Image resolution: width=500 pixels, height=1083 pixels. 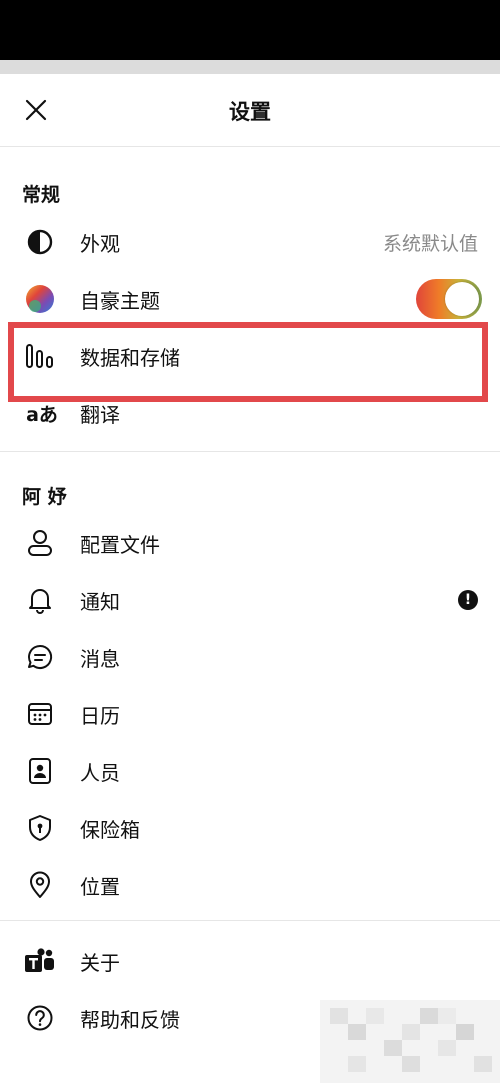 What do you see at coordinates (410, 1041) in the screenshot?
I see `mosaic-watermark` at bounding box center [410, 1041].